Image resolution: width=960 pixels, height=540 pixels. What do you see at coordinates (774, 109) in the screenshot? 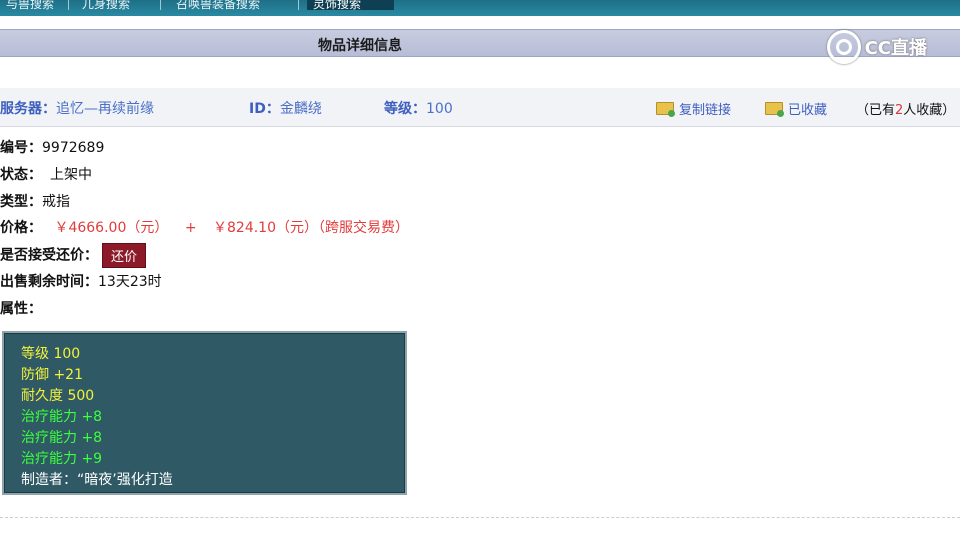
I see `favorite-icon` at bounding box center [774, 109].